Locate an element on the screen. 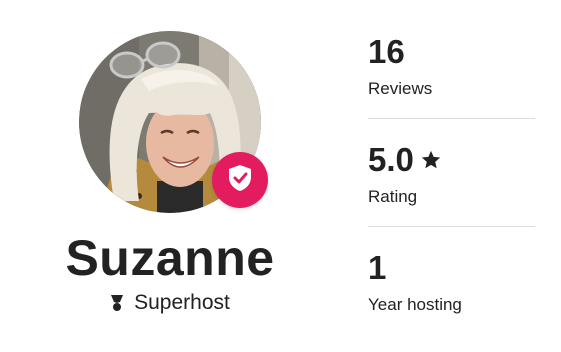 The width and height of the screenshot is (561, 352). stat-label: Reviews is located at coordinates (400, 88).